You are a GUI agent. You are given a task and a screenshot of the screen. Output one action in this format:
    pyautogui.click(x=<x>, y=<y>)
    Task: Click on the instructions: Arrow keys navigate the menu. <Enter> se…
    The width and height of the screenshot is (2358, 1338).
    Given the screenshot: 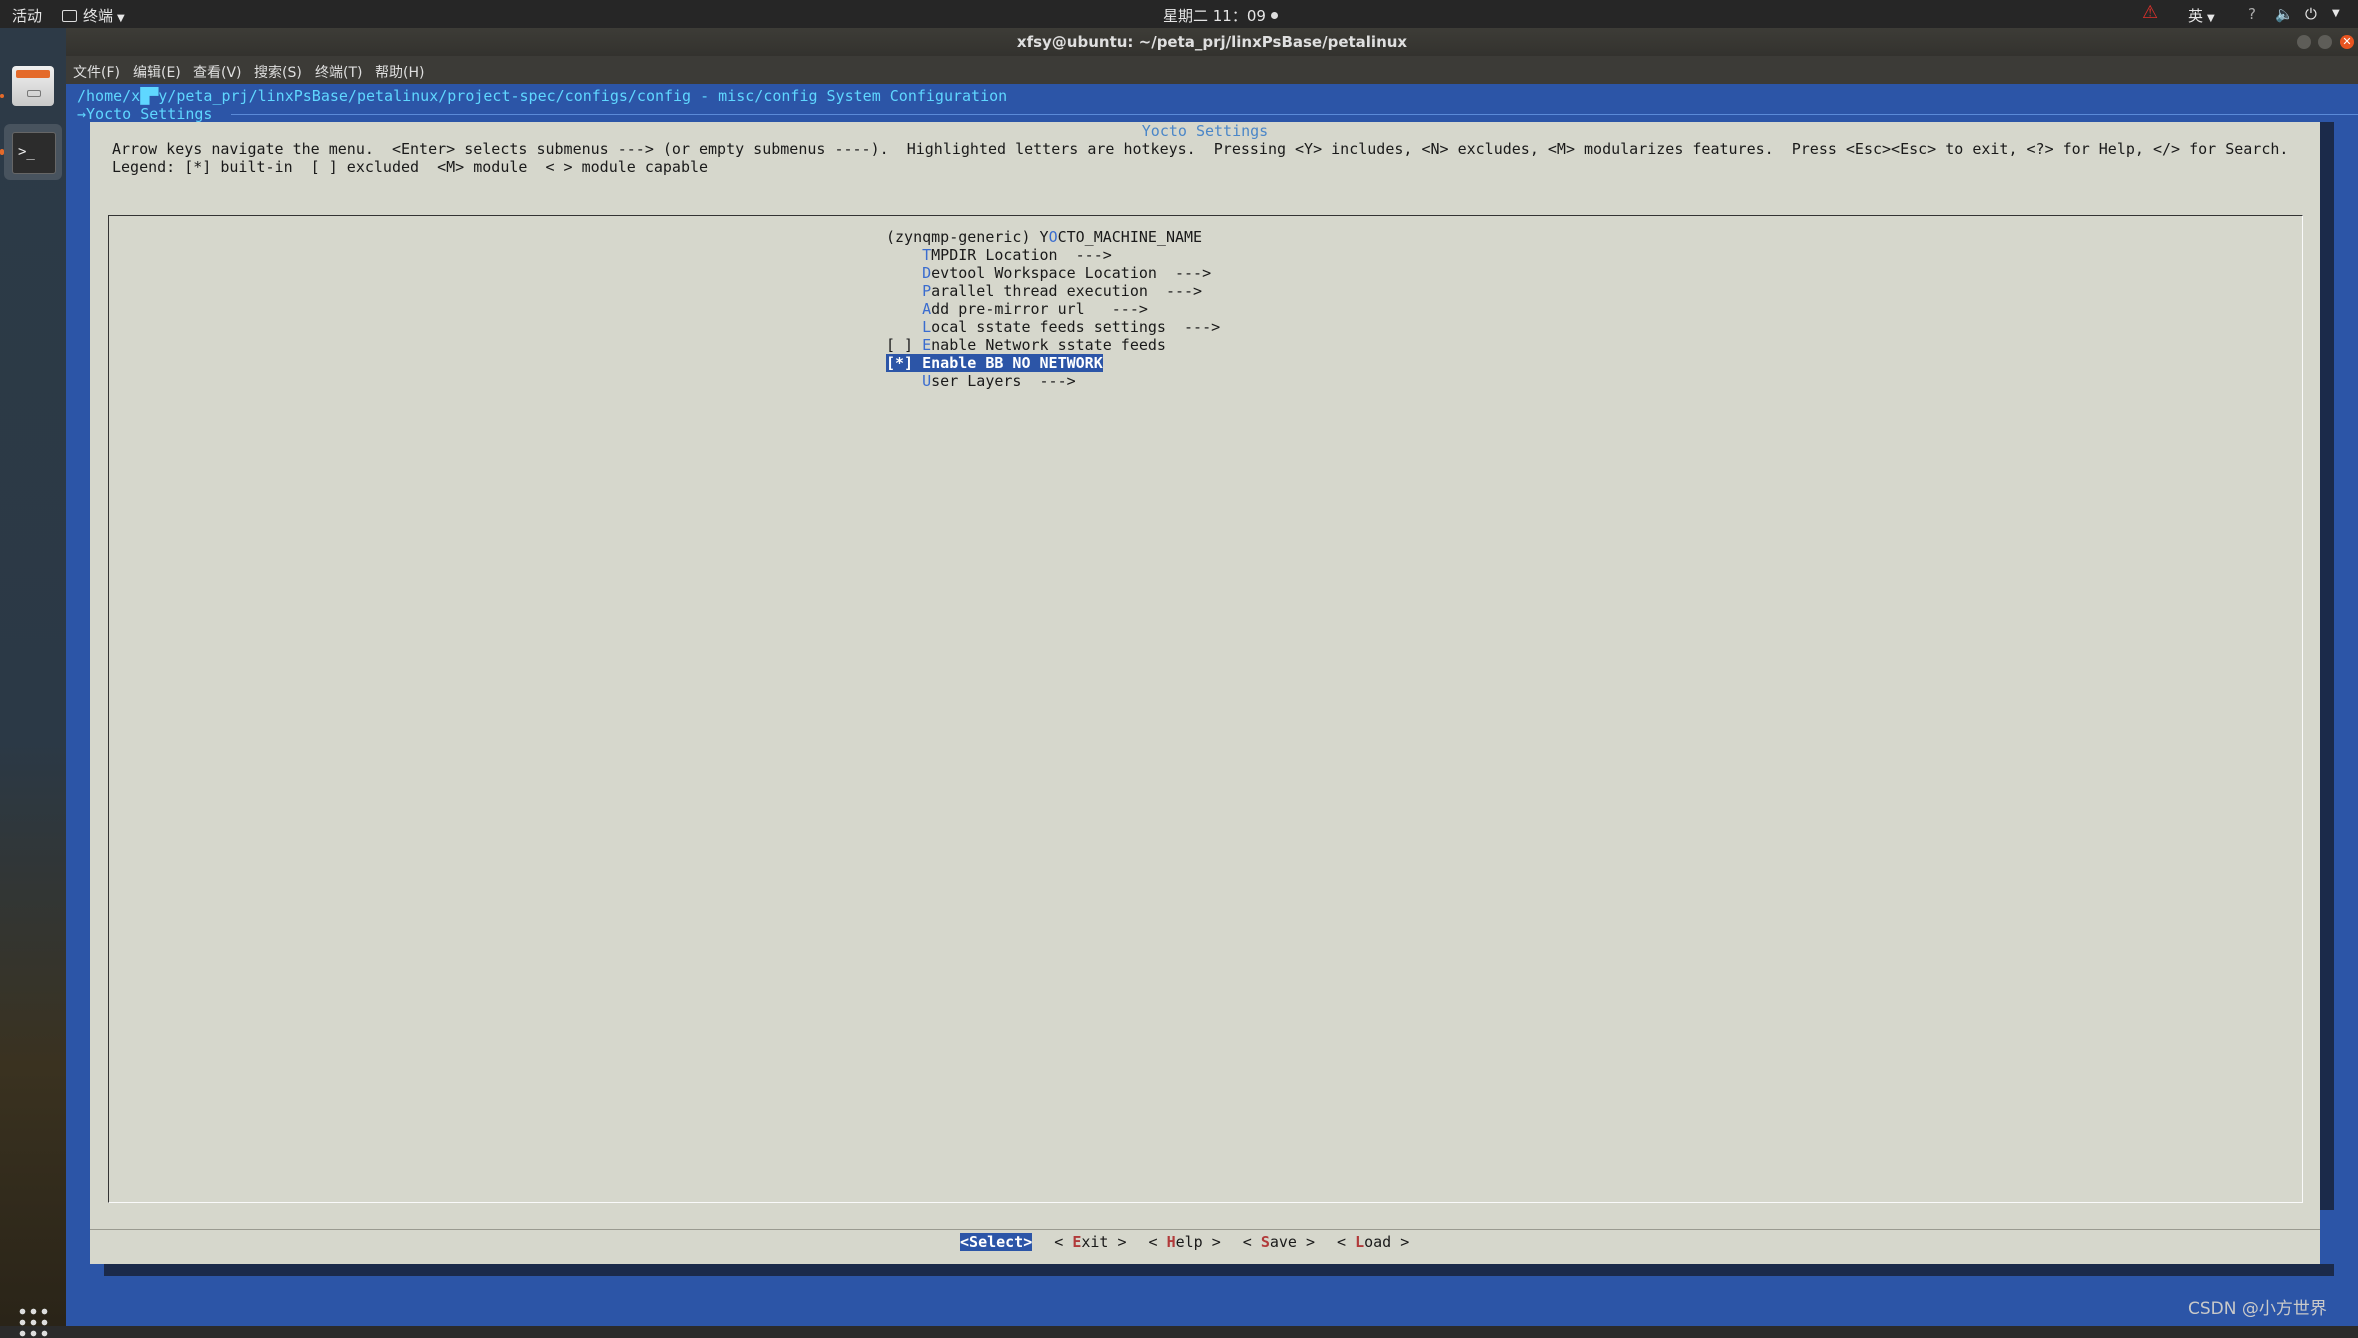 What is the action you would take?
    pyautogui.click(x=1200, y=158)
    